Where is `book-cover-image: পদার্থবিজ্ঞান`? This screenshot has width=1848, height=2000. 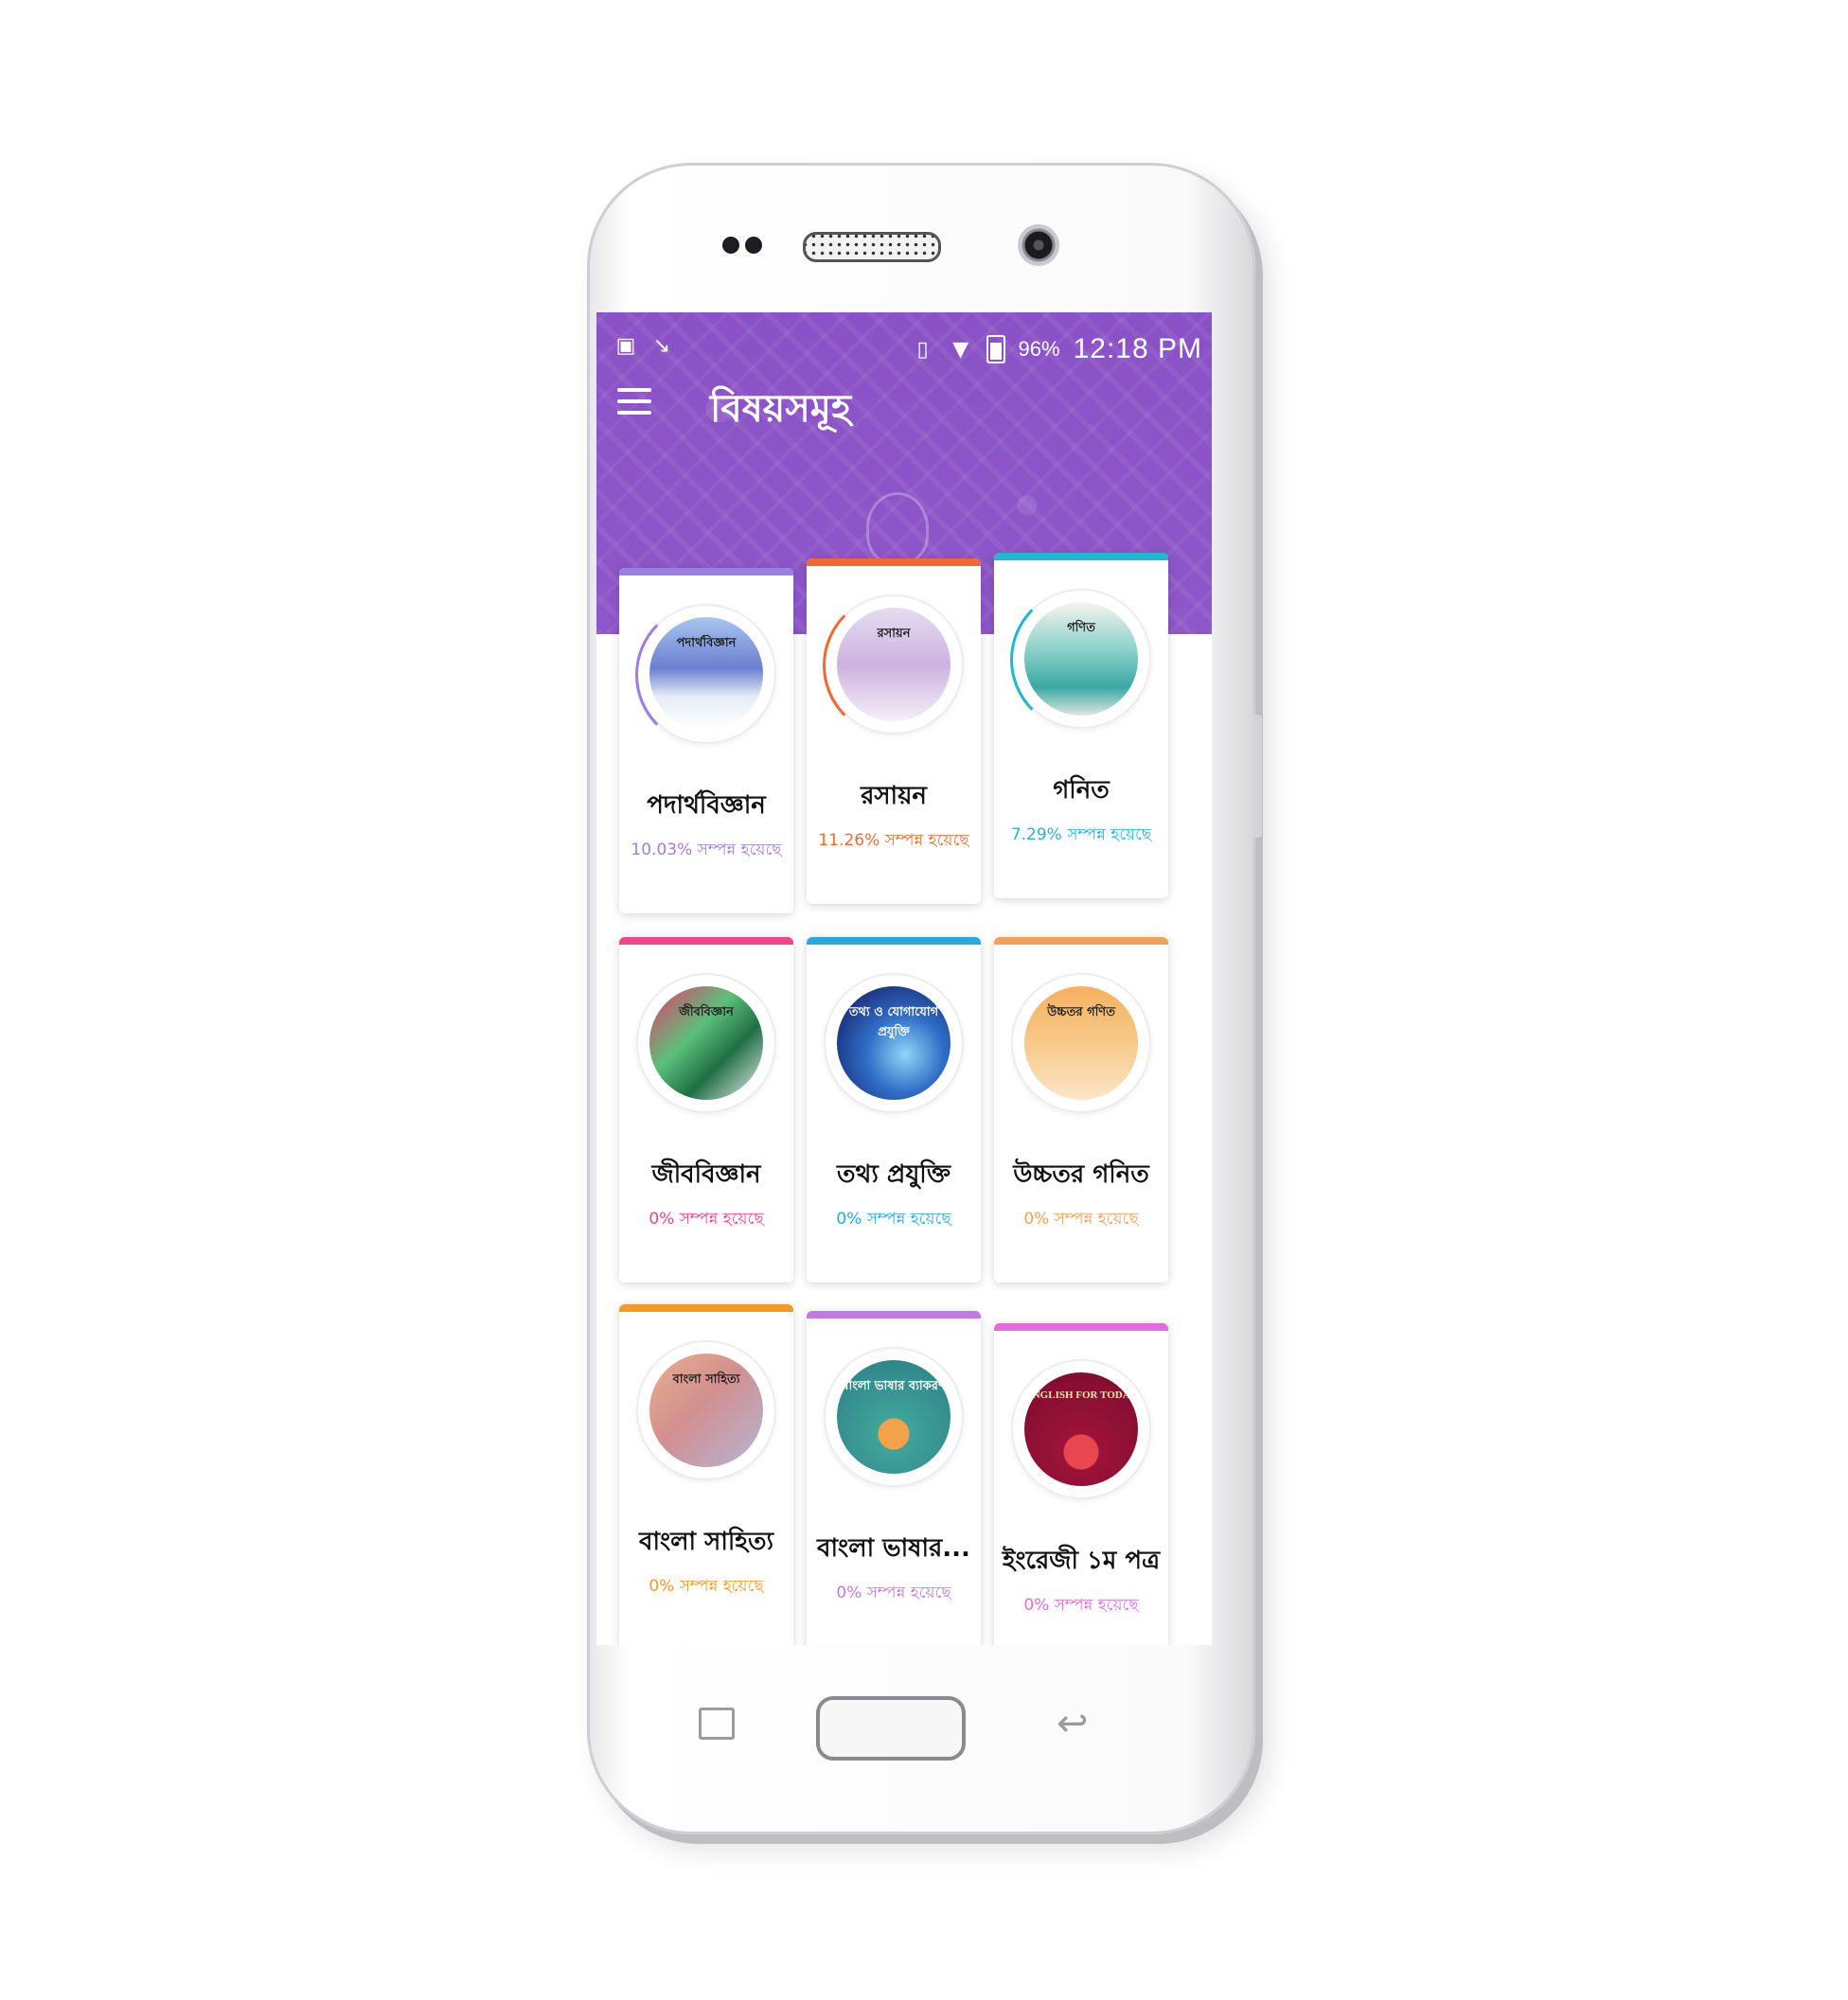 book-cover-image: পদার্থবিজ্ঞান is located at coordinates (706, 674).